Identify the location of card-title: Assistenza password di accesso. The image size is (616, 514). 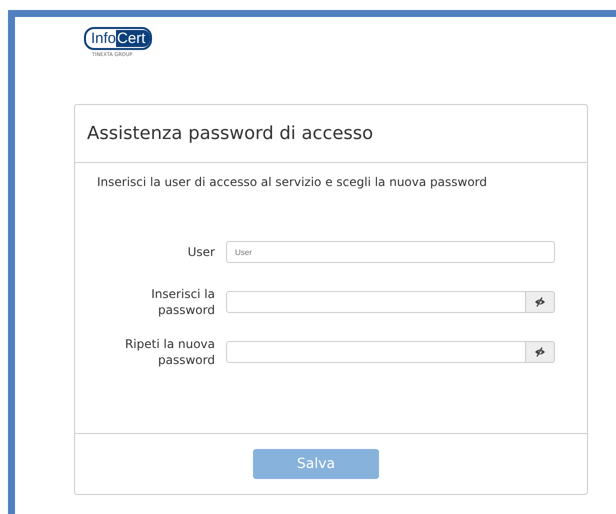
(230, 133).